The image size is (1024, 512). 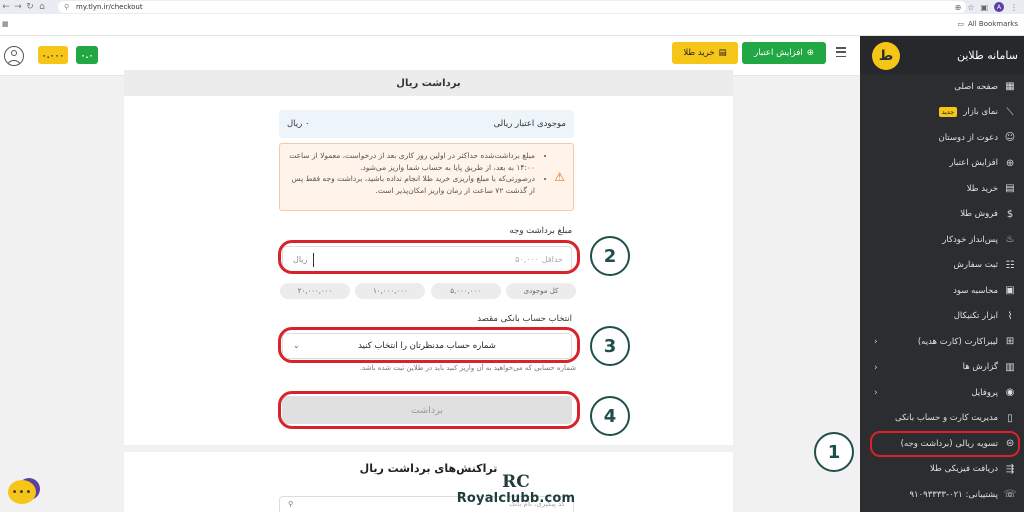 I want to click on piggy-bank-icon: ♨, so click(x=1010, y=240).